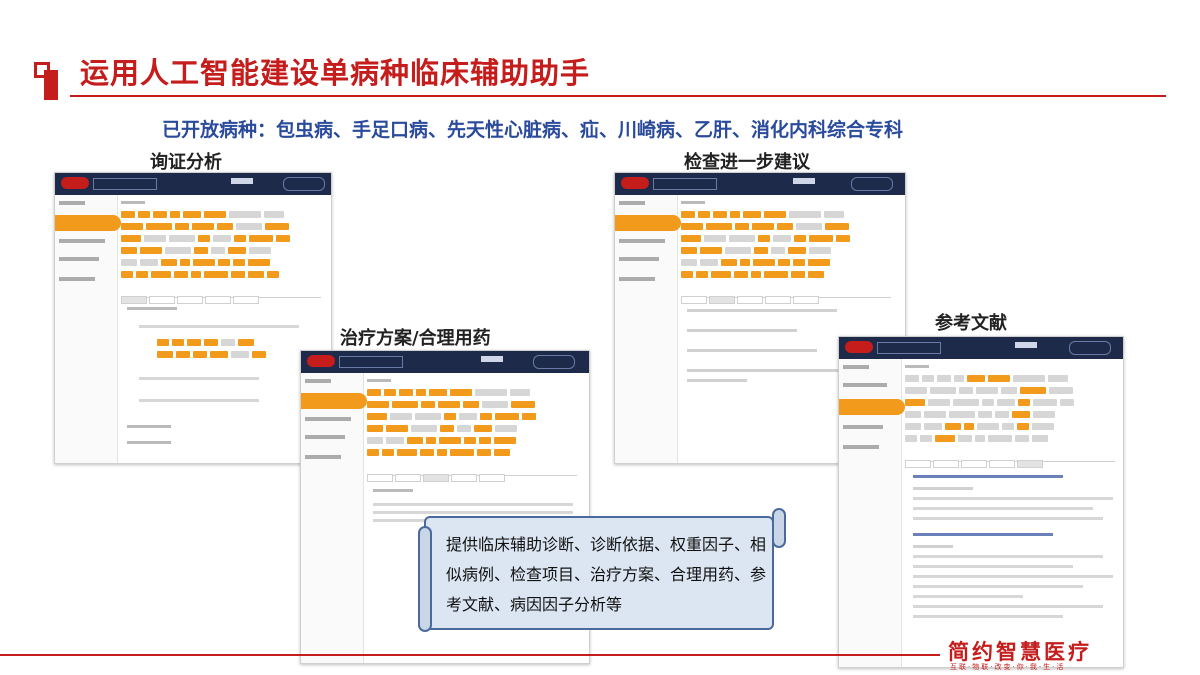 Image resolution: width=1200 pixels, height=675 pixels. I want to click on section-reference-label: 参考文献, so click(971, 323).